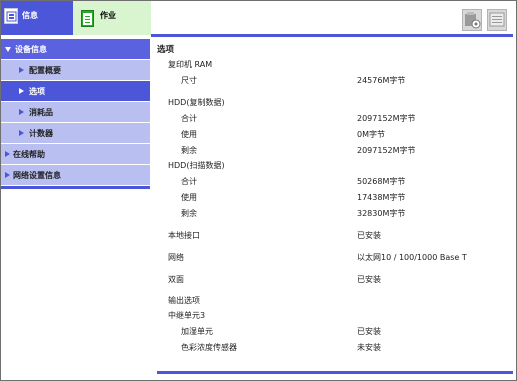 This screenshot has width=517, height=381. I want to click on sidebar-item-network-settings-info: 网络设置信息, so click(75, 175).